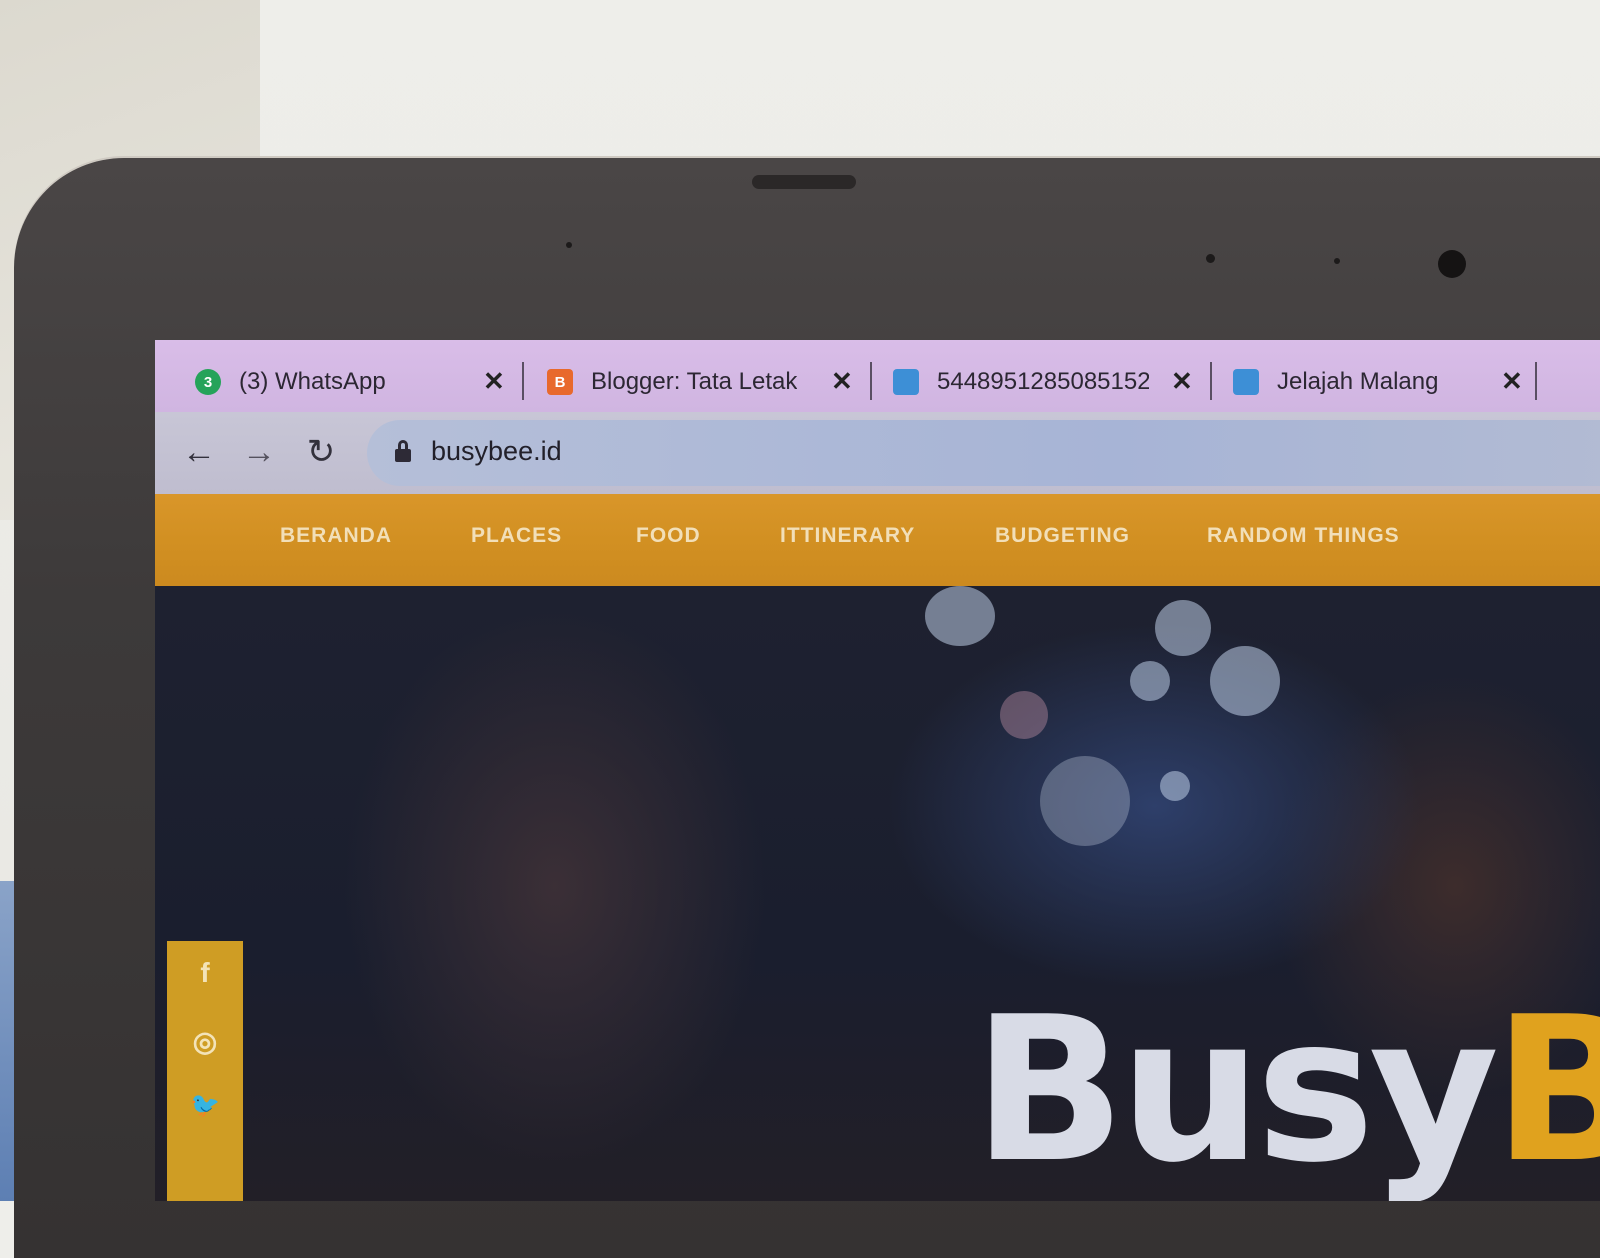 The image size is (1600, 1258). I want to click on tab-title: 54489512850851522, so click(1043, 381).